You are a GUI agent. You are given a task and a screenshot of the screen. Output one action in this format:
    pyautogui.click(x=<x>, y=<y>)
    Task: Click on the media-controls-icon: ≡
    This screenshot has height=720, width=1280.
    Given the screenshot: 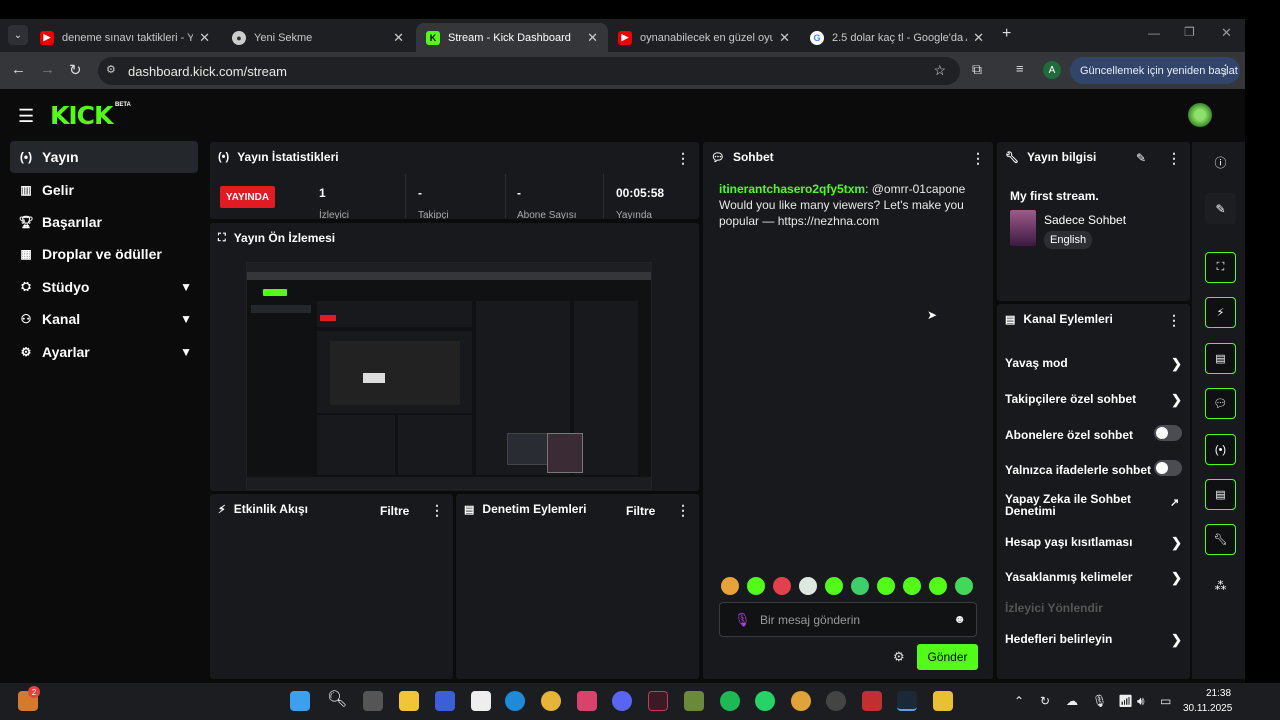 What is the action you would take?
    pyautogui.click(x=1020, y=68)
    